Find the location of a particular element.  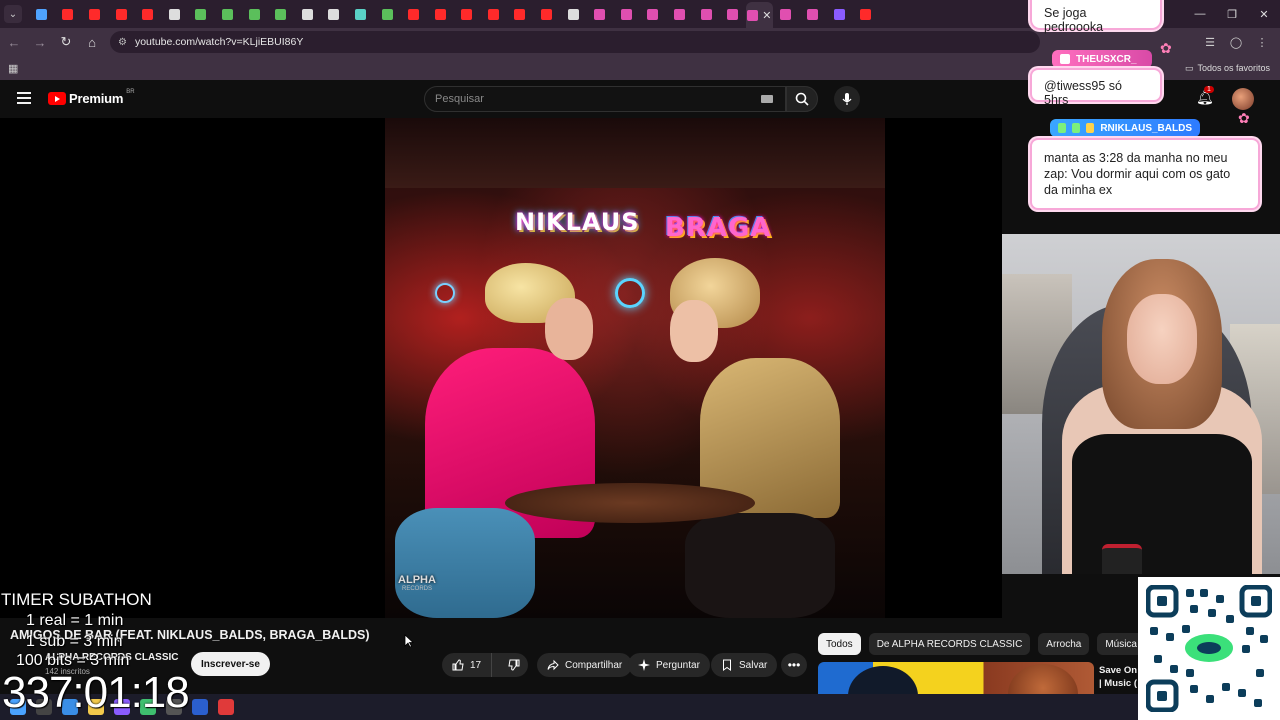

search-input: Pesquisar is located at coordinates (605, 99).